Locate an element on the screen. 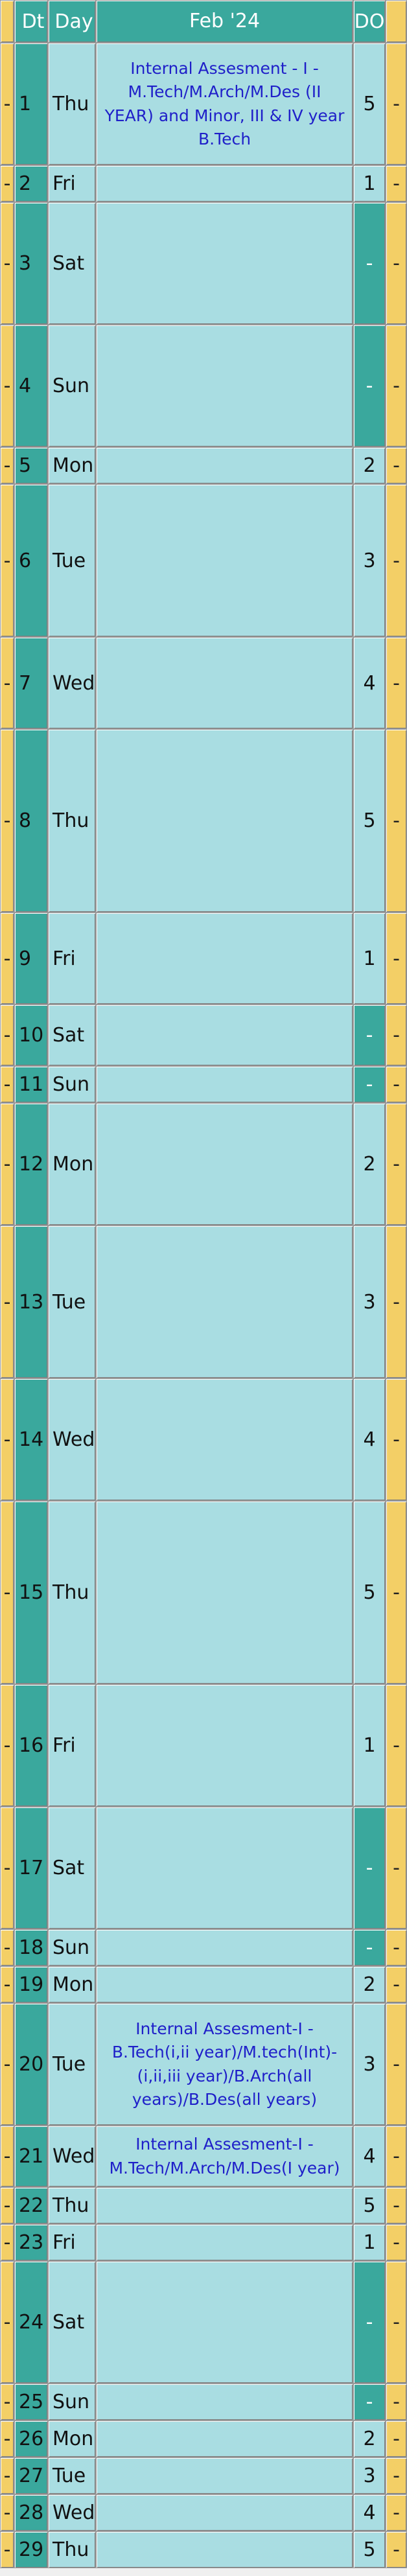 Image resolution: width=407 pixels, height=2576 pixels. row-date: 4 is located at coordinates (31, 386).